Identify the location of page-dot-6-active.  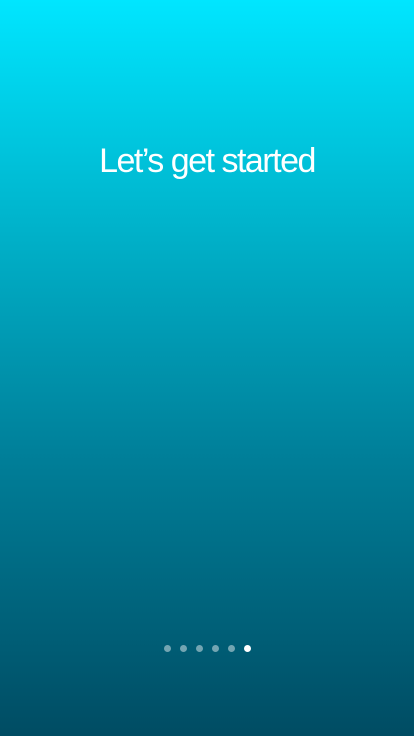
(247, 648).